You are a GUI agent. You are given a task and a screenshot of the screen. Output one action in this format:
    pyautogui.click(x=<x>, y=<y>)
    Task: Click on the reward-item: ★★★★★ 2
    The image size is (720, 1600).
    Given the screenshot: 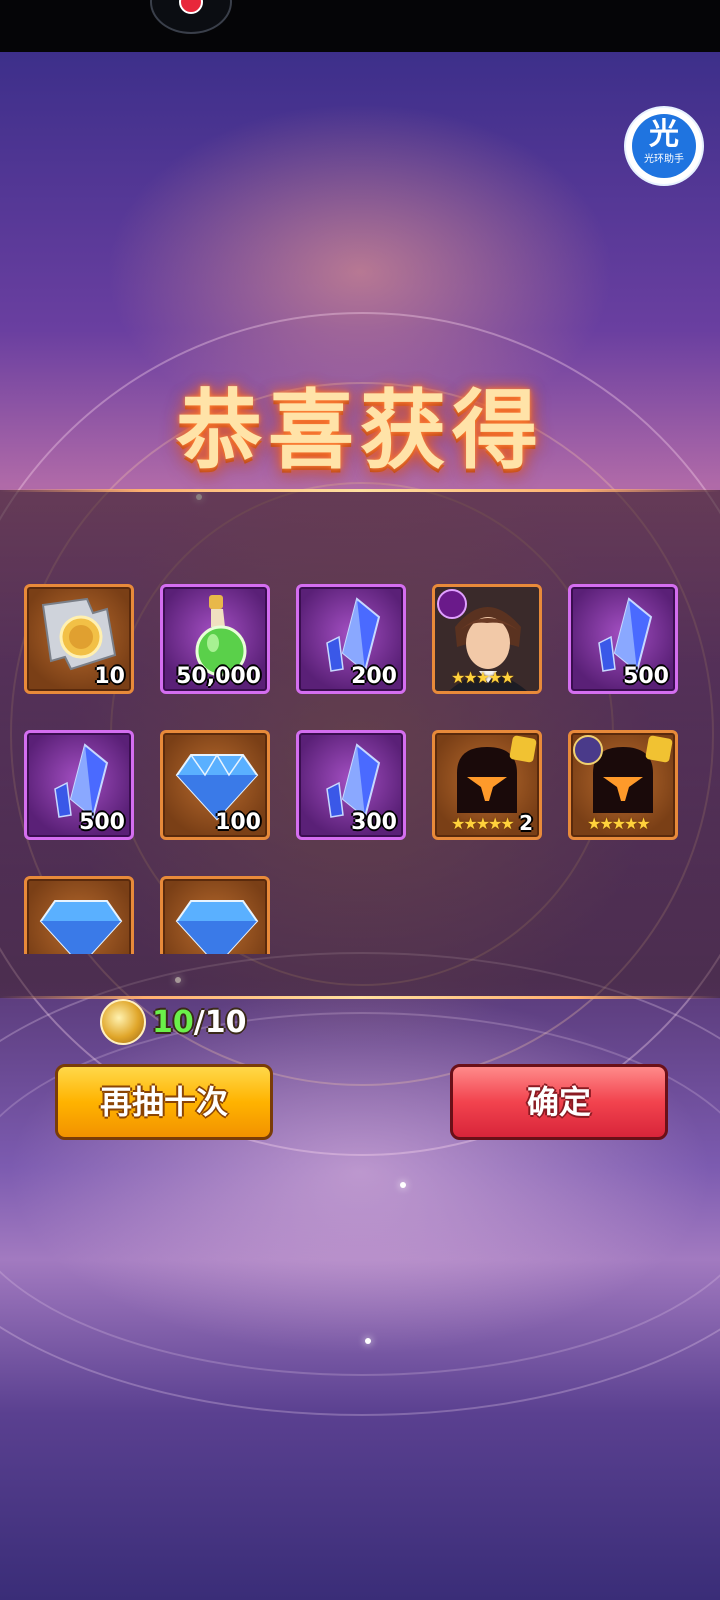 What is the action you would take?
    pyautogui.click(x=487, y=785)
    